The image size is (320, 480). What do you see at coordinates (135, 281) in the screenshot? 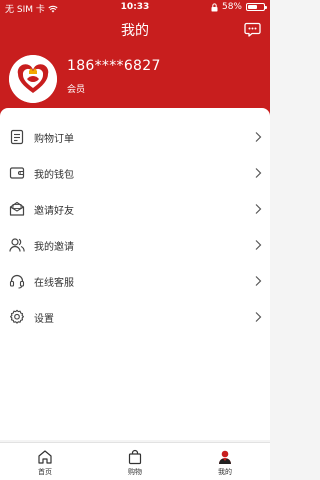
I see `menu-item-customer-service: 在线客服` at bounding box center [135, 281].